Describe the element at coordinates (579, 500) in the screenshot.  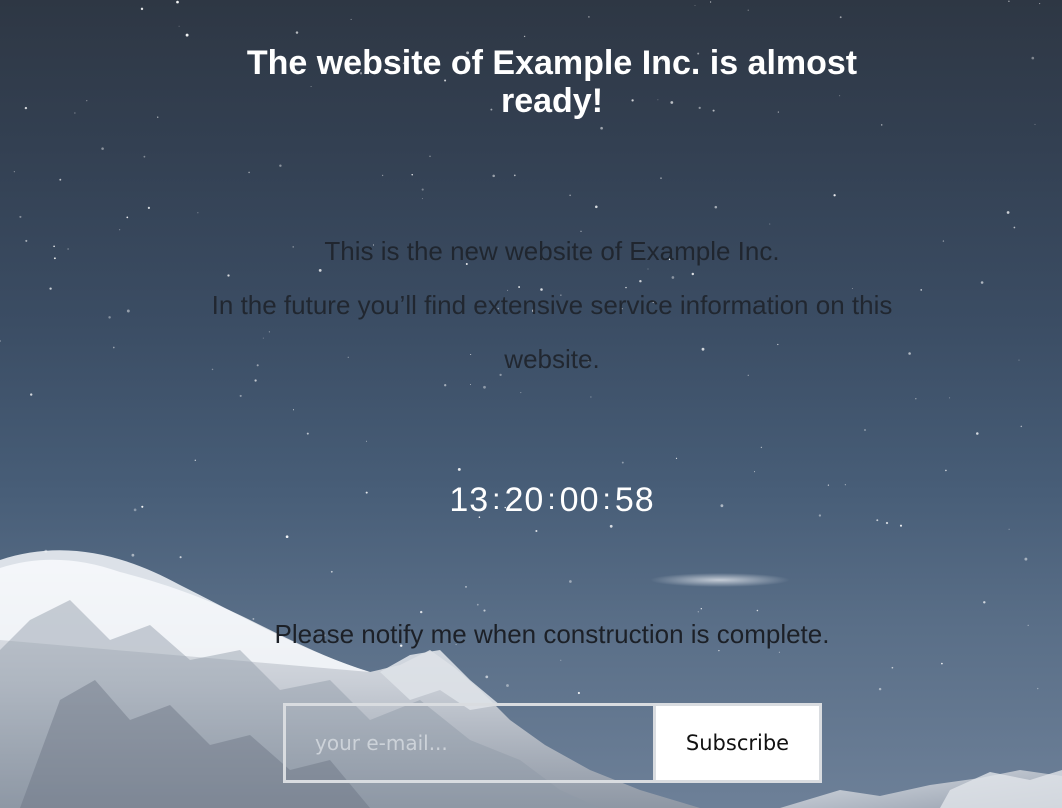
I see `countdown-minutes: 00` at that location.